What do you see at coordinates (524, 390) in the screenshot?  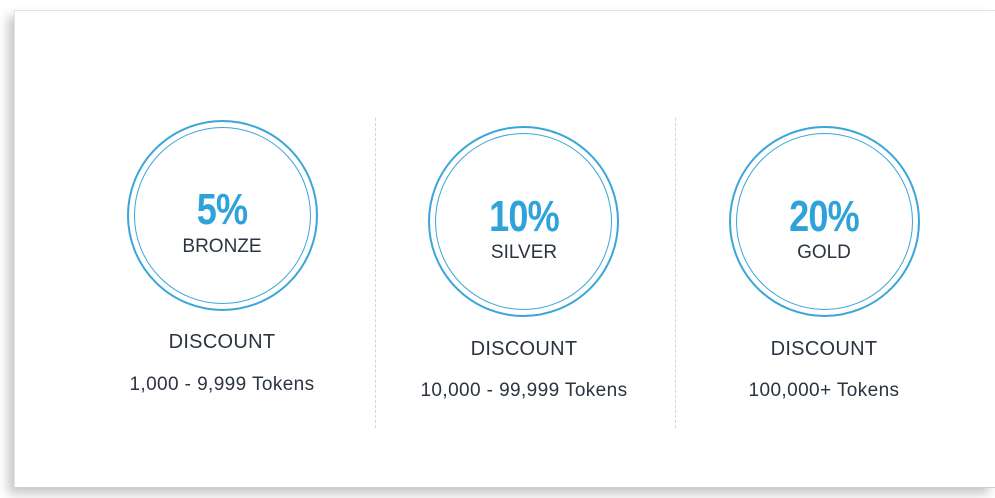 I see `tier-token-range: 10,000 - 99,999 Tokens` at bounding box center [524, 390].